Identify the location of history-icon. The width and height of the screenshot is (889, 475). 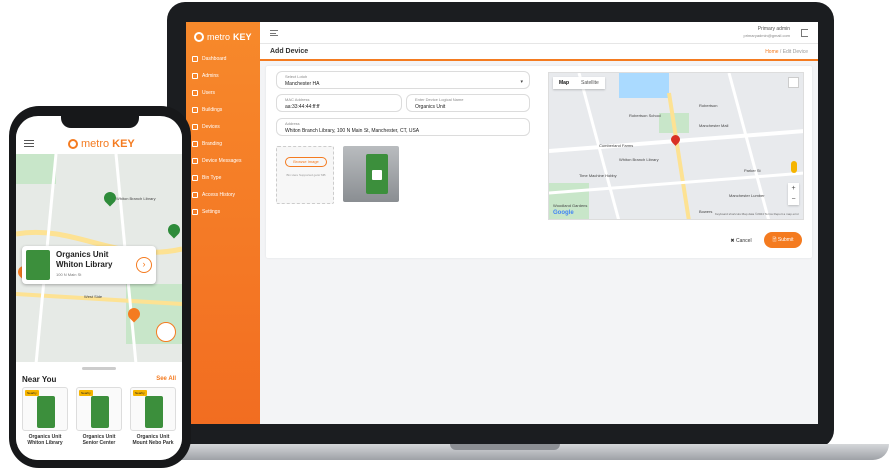
(195, 194).